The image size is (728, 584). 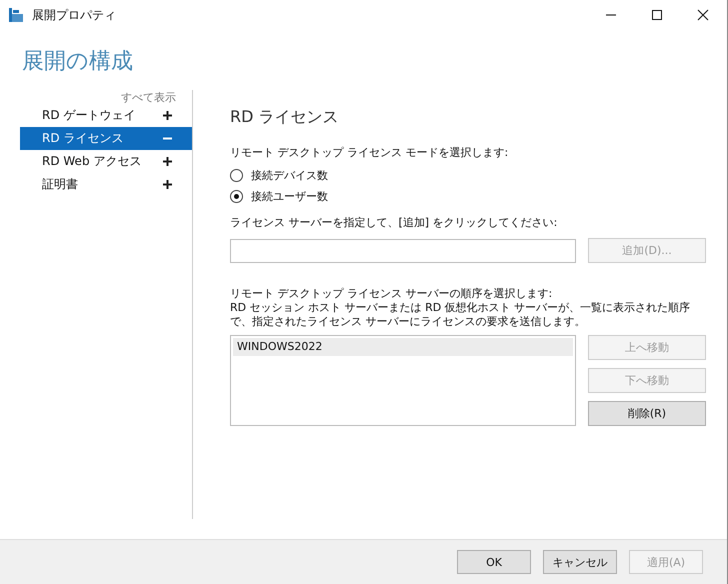 I want to click on server-list-item: WINDOWS2022, so click(x=403, y=347).